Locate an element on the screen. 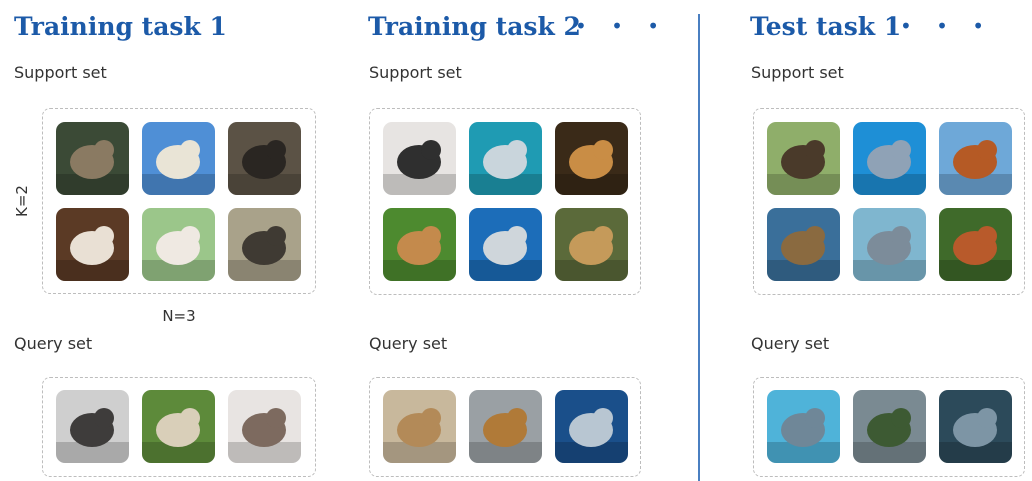  warthog-image is located at coordinates (264, 244).